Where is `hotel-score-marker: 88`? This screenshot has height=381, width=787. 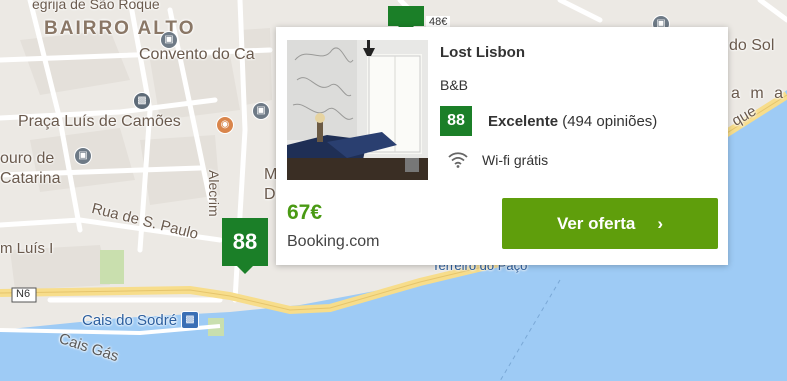 hotel-score-marker: 88 is located at coordinates (245, 246).